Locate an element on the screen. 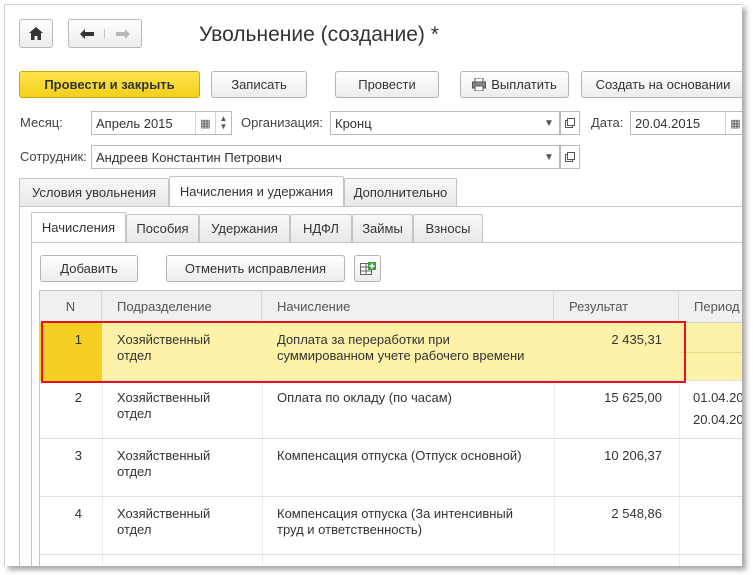 Image resolution: width=753 pixels, height=575 pixels. pay-button-label: Выплатить is located at coordinates (524, 84).